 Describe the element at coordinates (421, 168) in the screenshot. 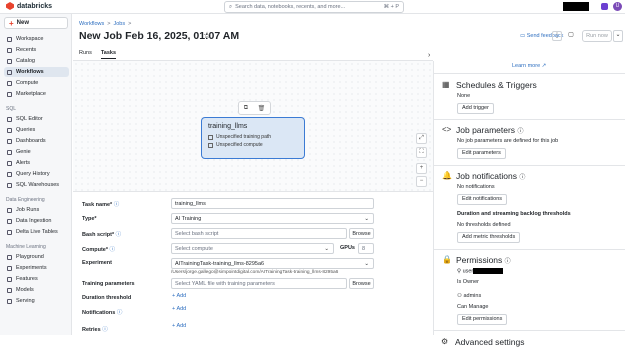

I see `zoom-in-icon: +` at that location.